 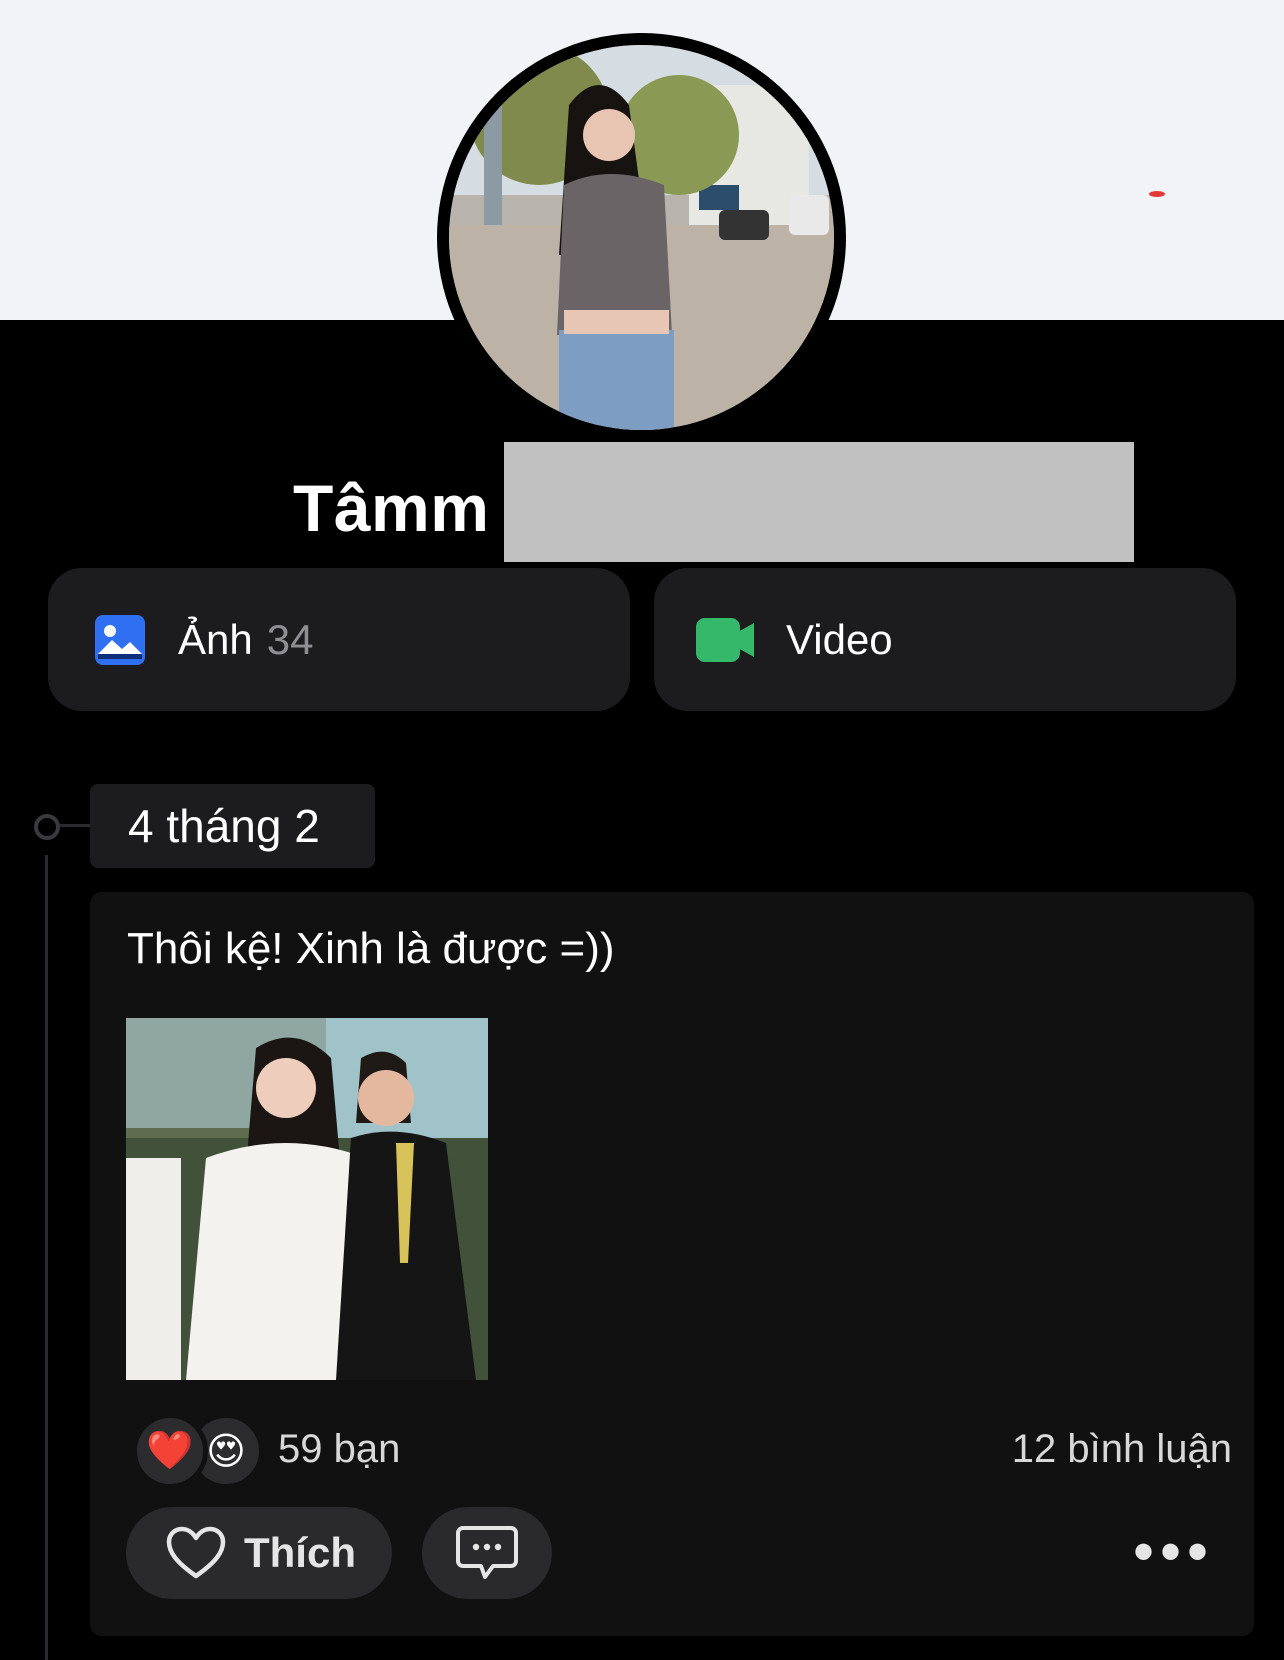 What do you see at coordinates (339, 639) in the screenshot?
I see `photos-button: Ảnh 34` at bounding box center [339, 639].